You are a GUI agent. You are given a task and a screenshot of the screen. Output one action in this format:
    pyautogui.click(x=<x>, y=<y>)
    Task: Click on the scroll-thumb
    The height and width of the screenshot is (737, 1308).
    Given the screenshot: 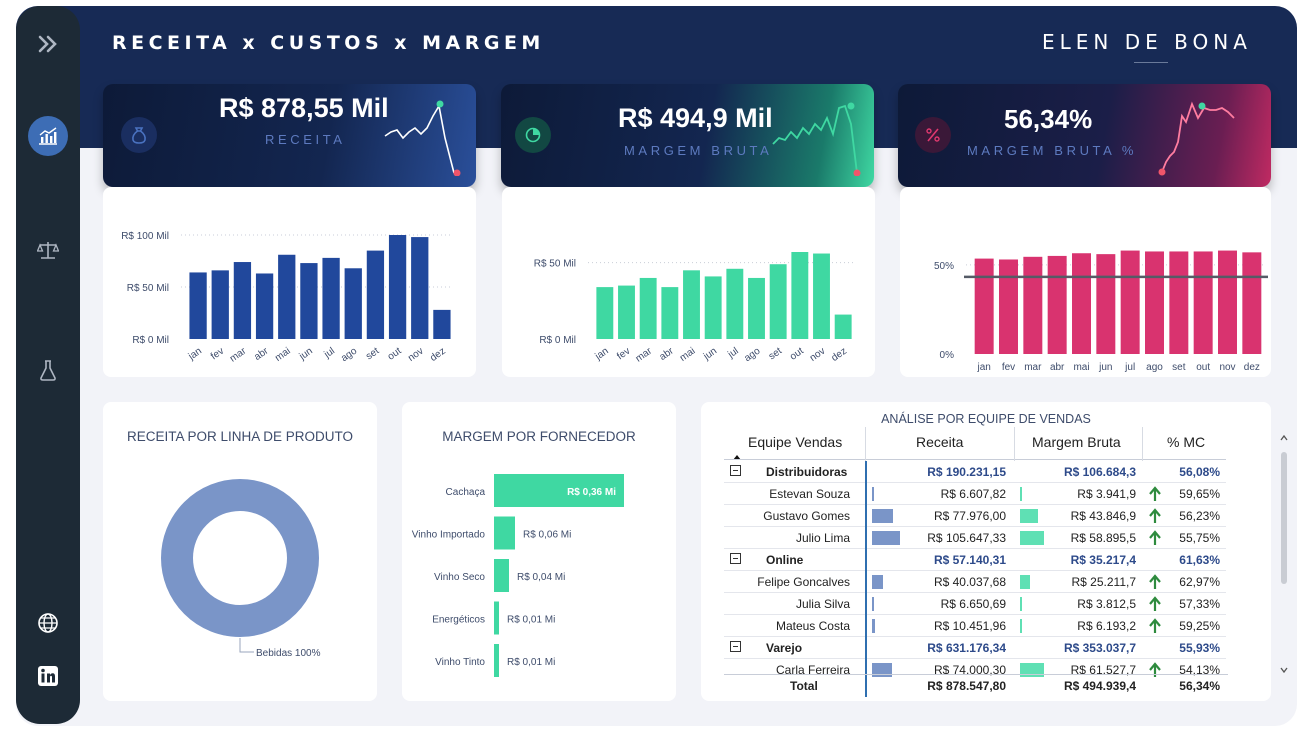 What is the action you would take?
    pyautogui.click(x=1284, y=518)
    